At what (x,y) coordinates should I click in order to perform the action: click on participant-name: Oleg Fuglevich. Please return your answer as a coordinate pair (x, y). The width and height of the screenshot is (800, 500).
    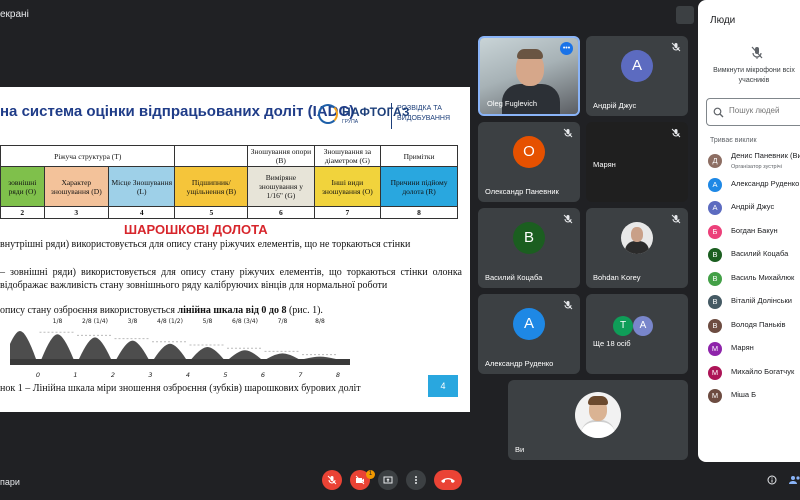
    Looking at the image, I should click on (512, 103).